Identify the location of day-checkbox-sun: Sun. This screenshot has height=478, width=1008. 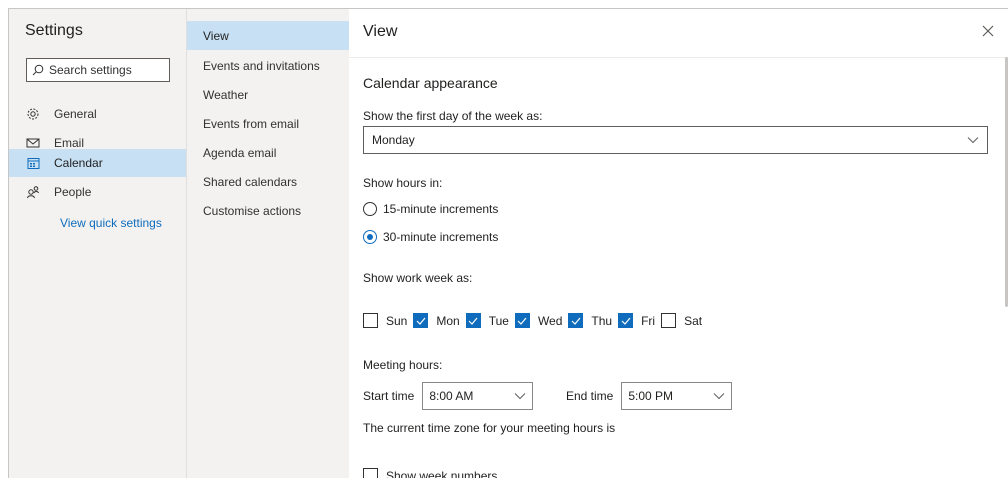
(385, 320).